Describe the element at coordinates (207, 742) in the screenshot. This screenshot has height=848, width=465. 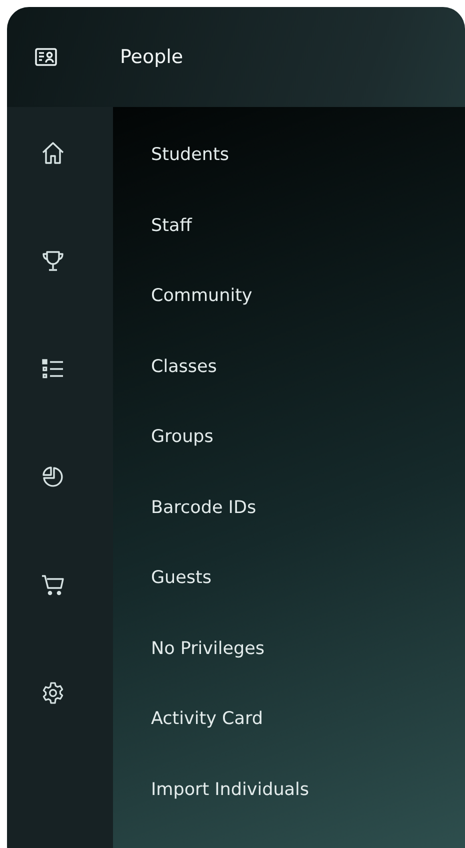
I see `menu-item: Activity Card` at that location.